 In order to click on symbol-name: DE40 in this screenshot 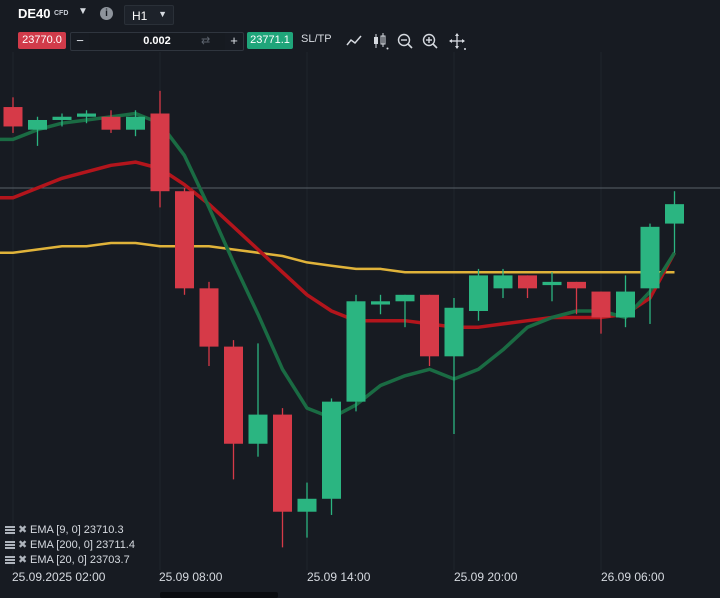, I will do `click(34, 13)`.